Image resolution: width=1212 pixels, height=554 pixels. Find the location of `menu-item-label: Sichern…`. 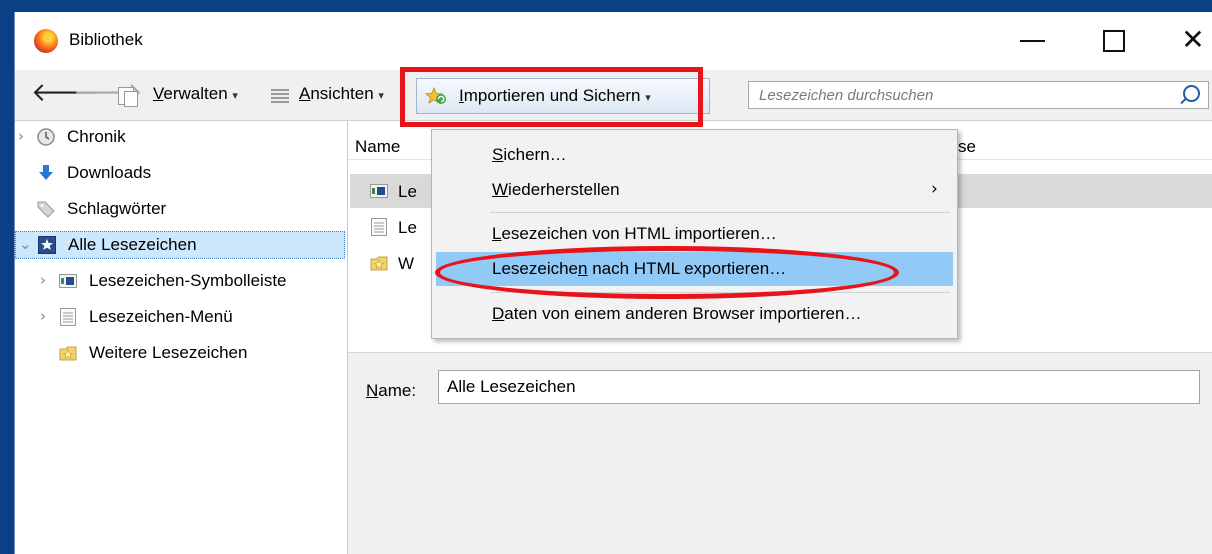

menu-item-label: Sichern… is located at coordinates (529, 155).